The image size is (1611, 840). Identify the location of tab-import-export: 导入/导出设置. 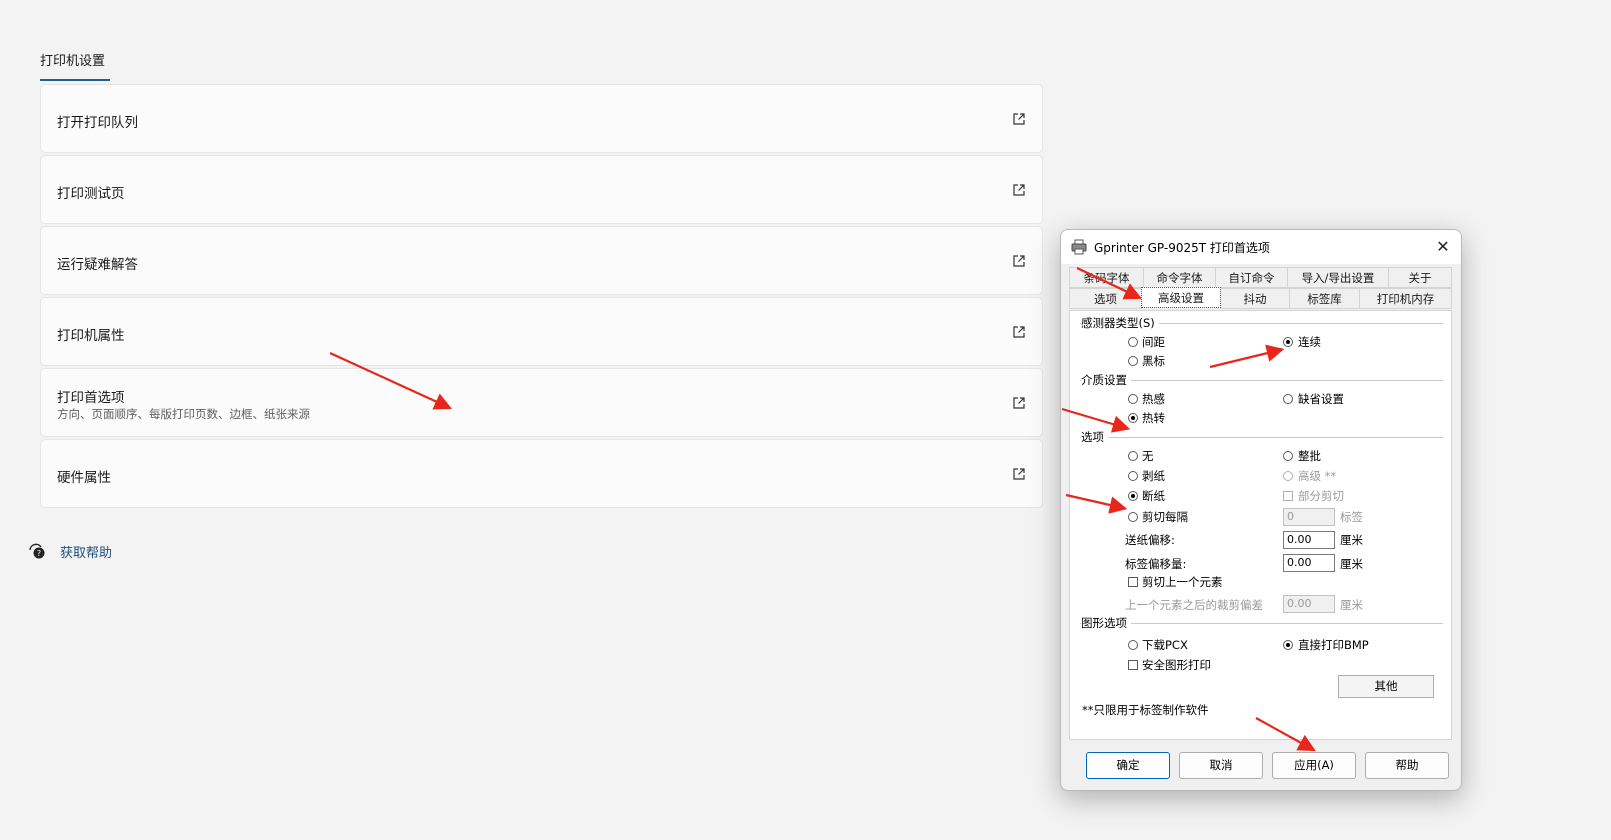
(1338, 277).